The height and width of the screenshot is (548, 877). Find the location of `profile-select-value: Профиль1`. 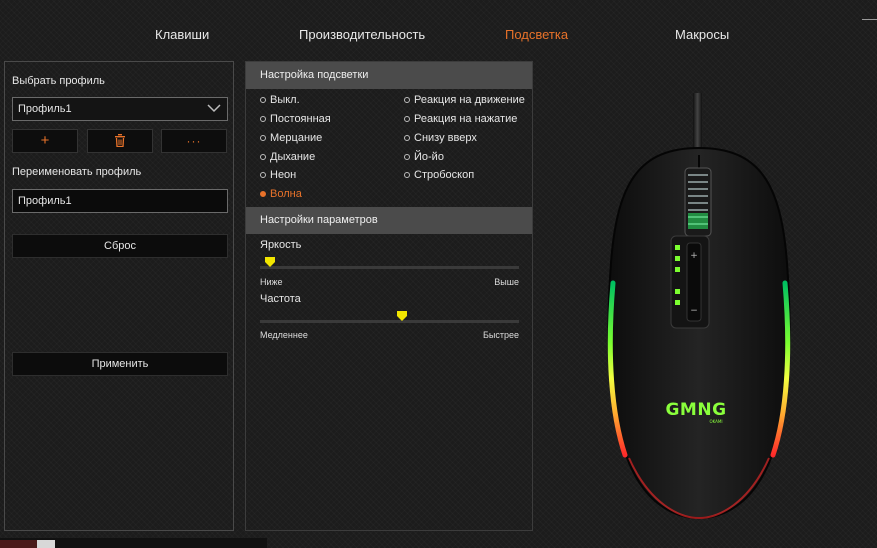

profile-select-value: Профиль1 is located at coordinates (45, 109).